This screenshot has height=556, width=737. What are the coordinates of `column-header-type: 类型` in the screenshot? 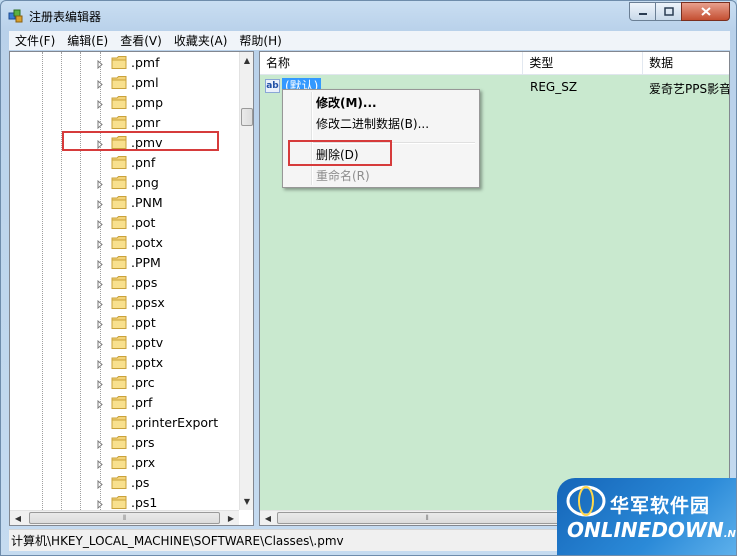 It's located at (583, 63).